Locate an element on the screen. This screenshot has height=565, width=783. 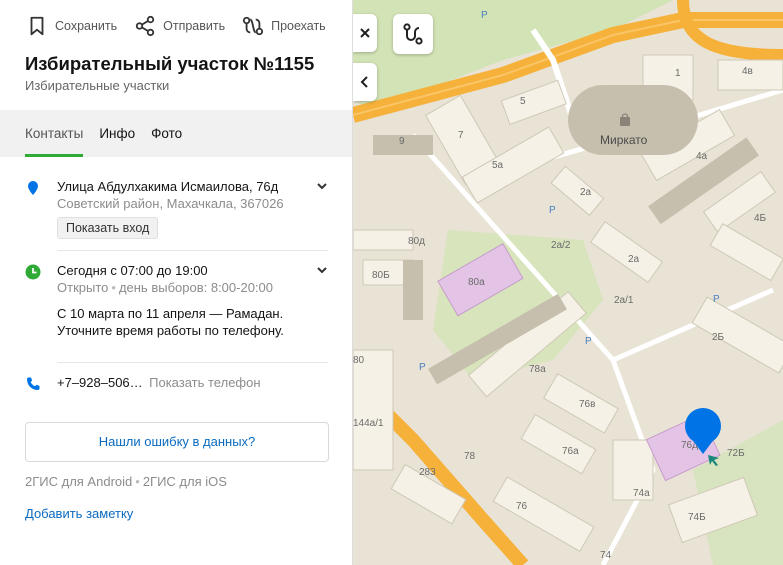
schedule-note-1: С 10 марта по 11 апреля — Рамадан. is located at coordinates (170, 313).